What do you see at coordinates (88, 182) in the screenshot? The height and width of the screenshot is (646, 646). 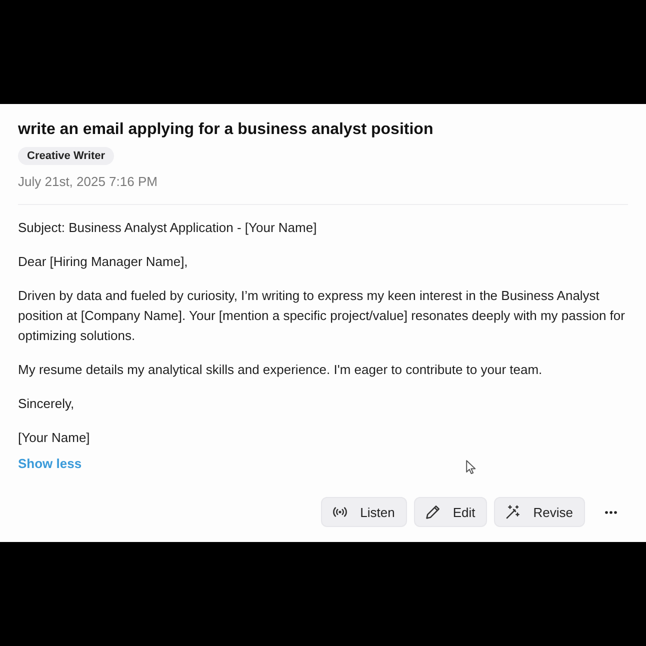 I see `timestamp: July 21st, 2025 7:16 PM` at bounding box center [88, 182].